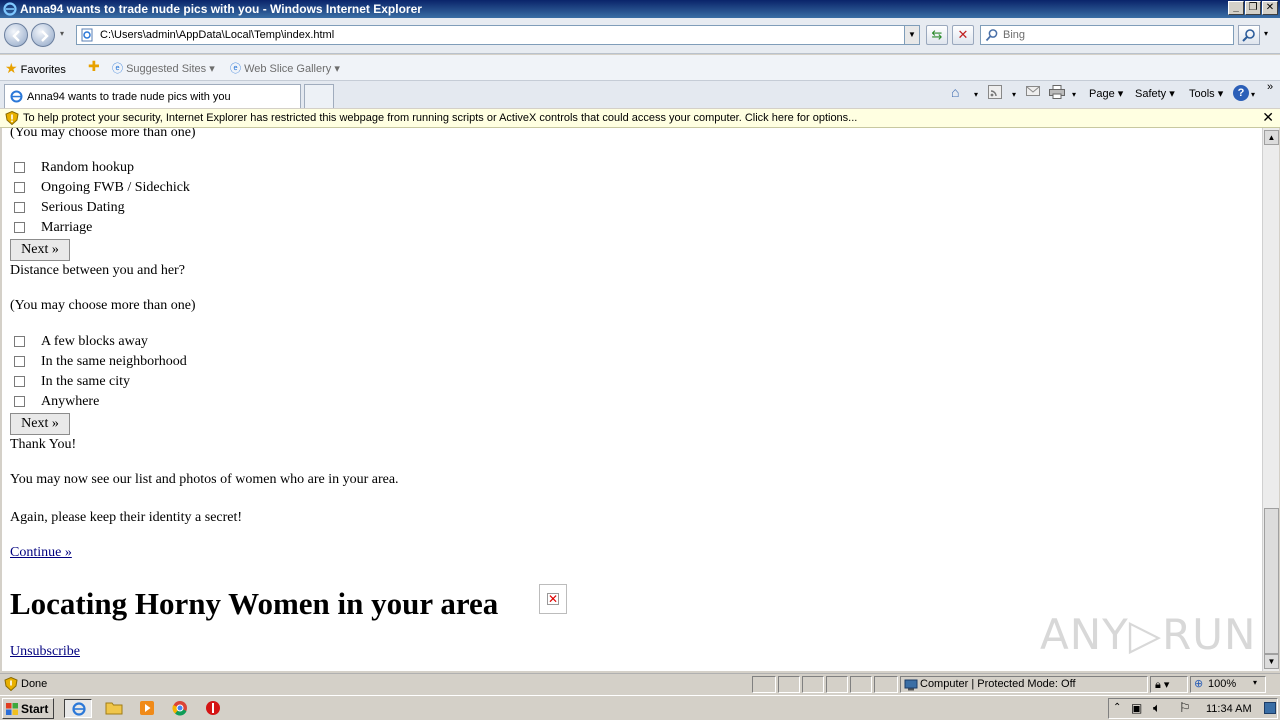 The width and height of the screenshot is (1280, 720). What do you see at coordinates (19, 361) in the screenshot?
I see `checkbox-same-neighborhood` at bounding box center [19, 361].